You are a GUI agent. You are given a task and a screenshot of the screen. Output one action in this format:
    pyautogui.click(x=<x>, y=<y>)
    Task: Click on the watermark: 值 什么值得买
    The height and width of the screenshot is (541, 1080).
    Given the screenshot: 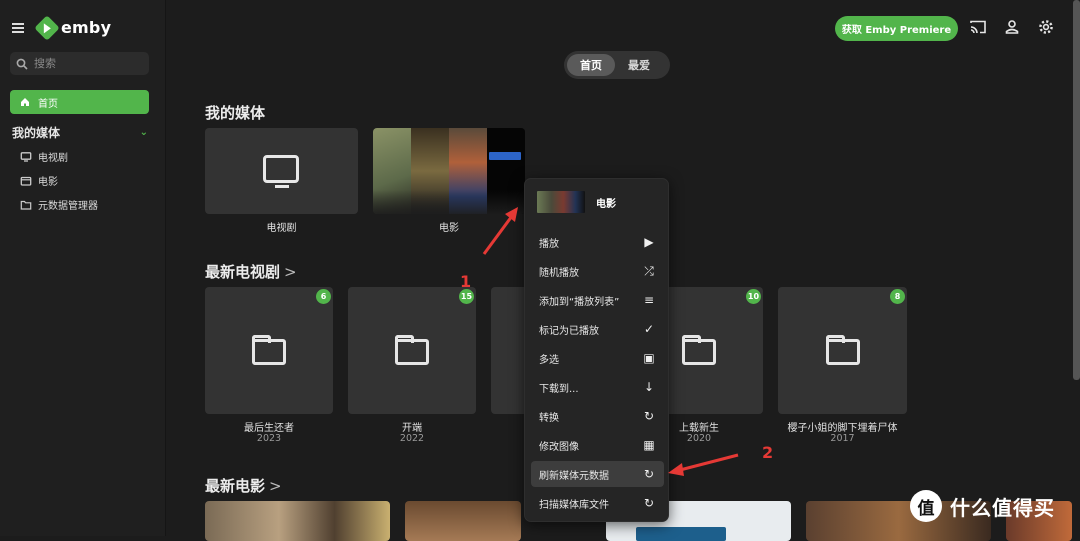 What is the action you would take?
    pyautogui.click(x=982, y=506)
    